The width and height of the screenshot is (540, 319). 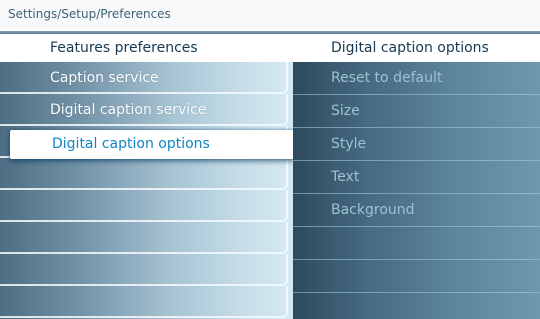 I want to click on menu-item-digital-caption-service: Digital caption service, so click(x=144, y=110).